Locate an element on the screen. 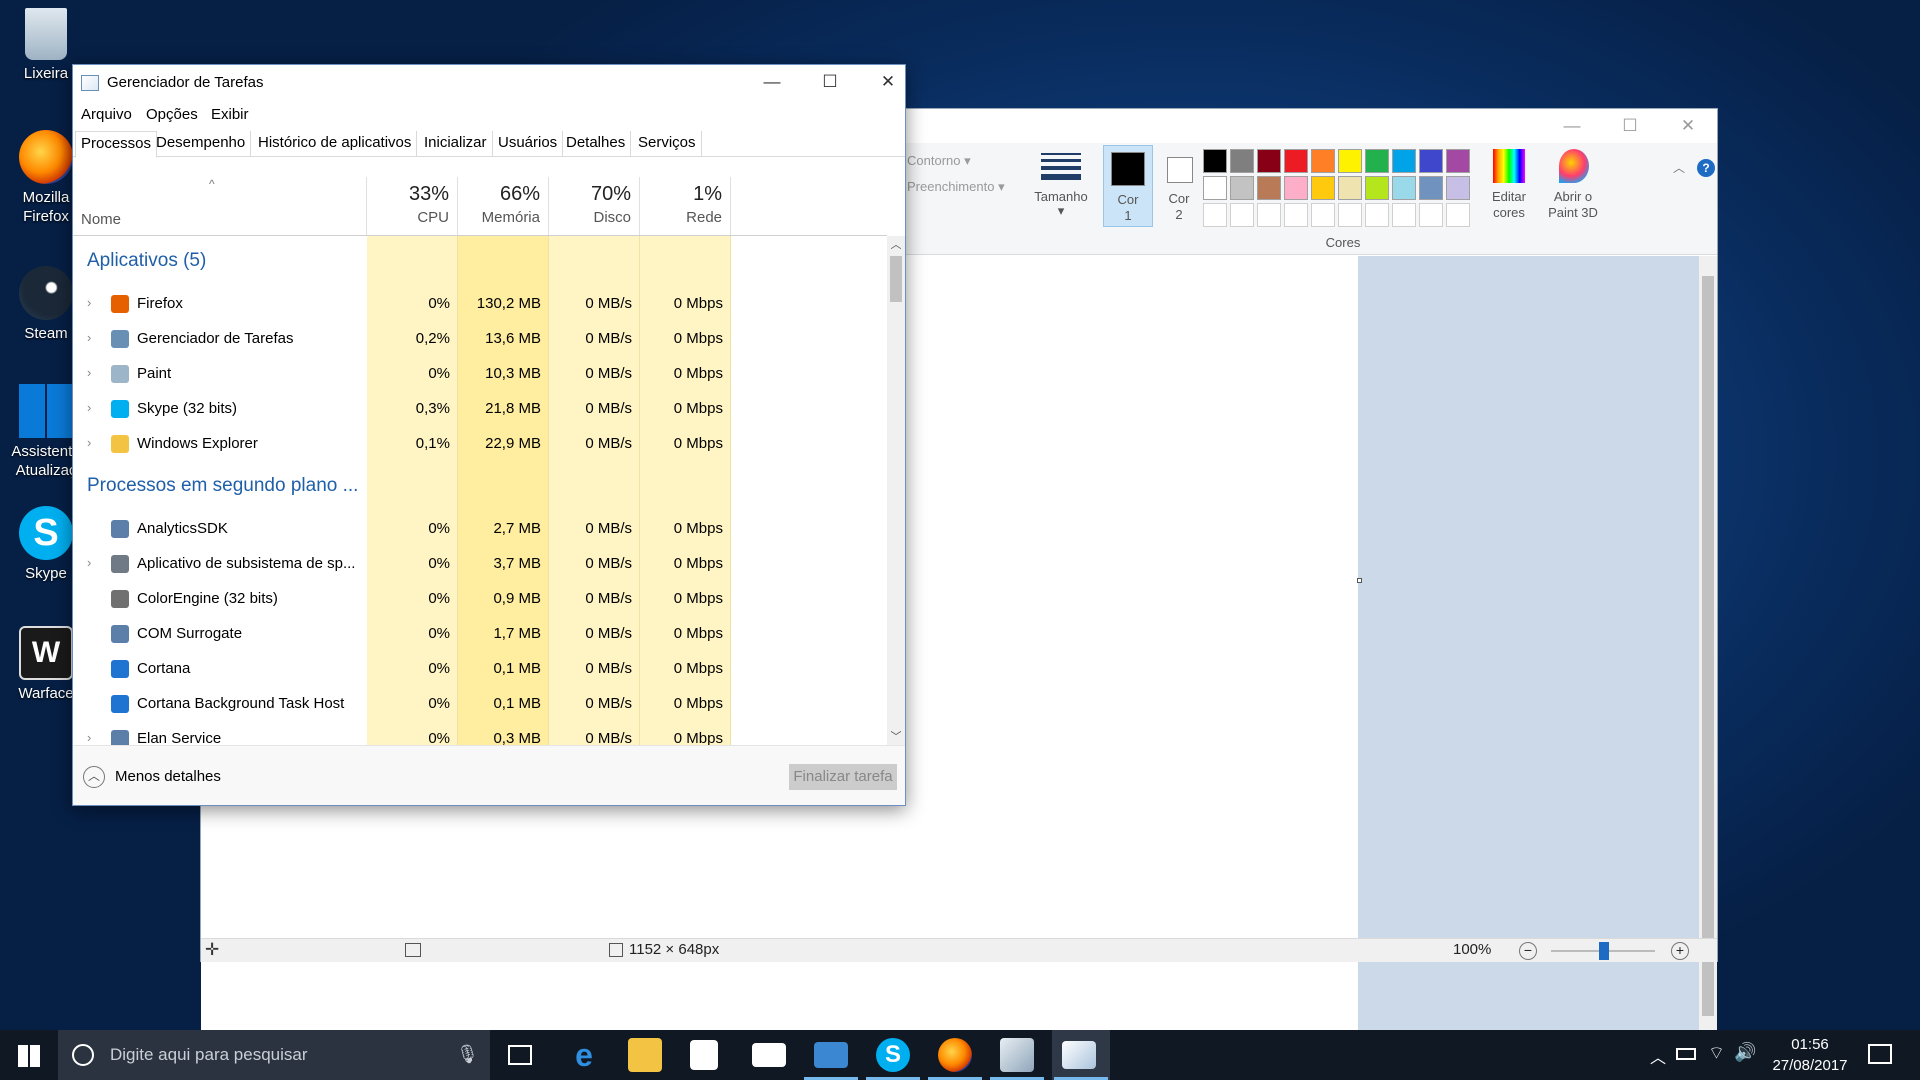 This screenshot has height=1080, width=1920. group-header: Aplicativos (5) is located at coordinates (146, 261).